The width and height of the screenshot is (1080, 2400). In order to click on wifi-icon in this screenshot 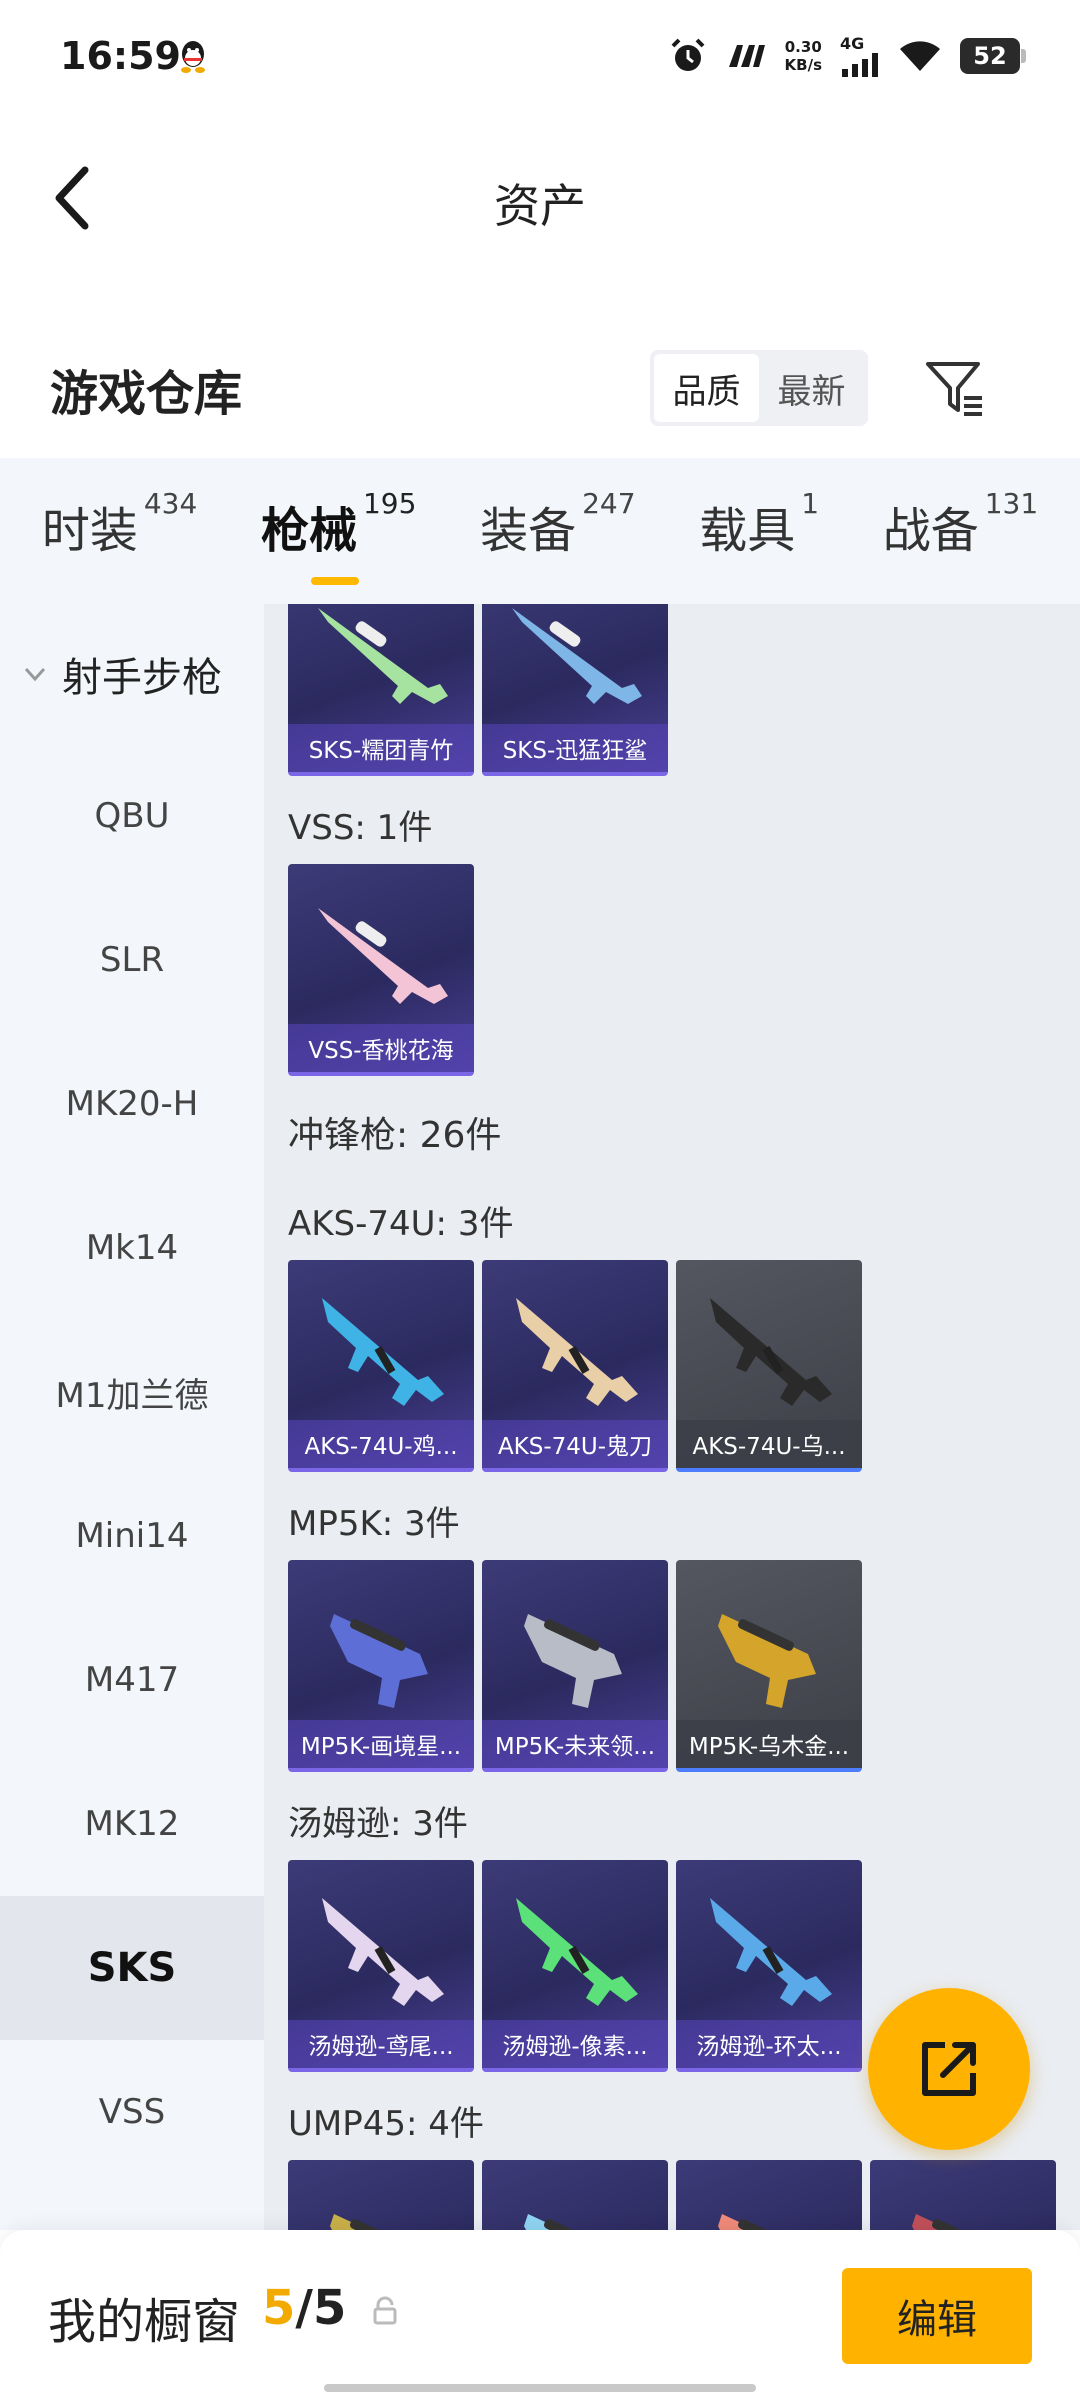, I will do `click(920, 55)`.